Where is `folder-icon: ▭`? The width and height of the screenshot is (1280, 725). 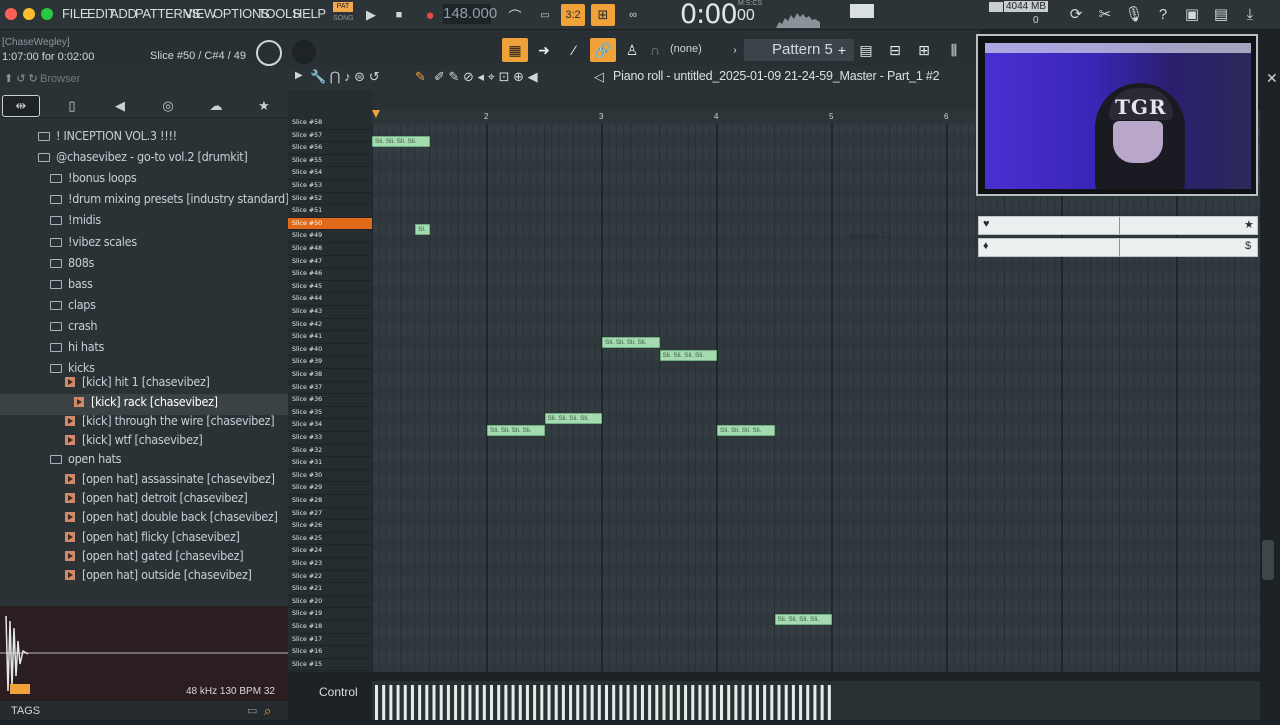
folder-icon: ▭ is located at coordinates (252, 710).